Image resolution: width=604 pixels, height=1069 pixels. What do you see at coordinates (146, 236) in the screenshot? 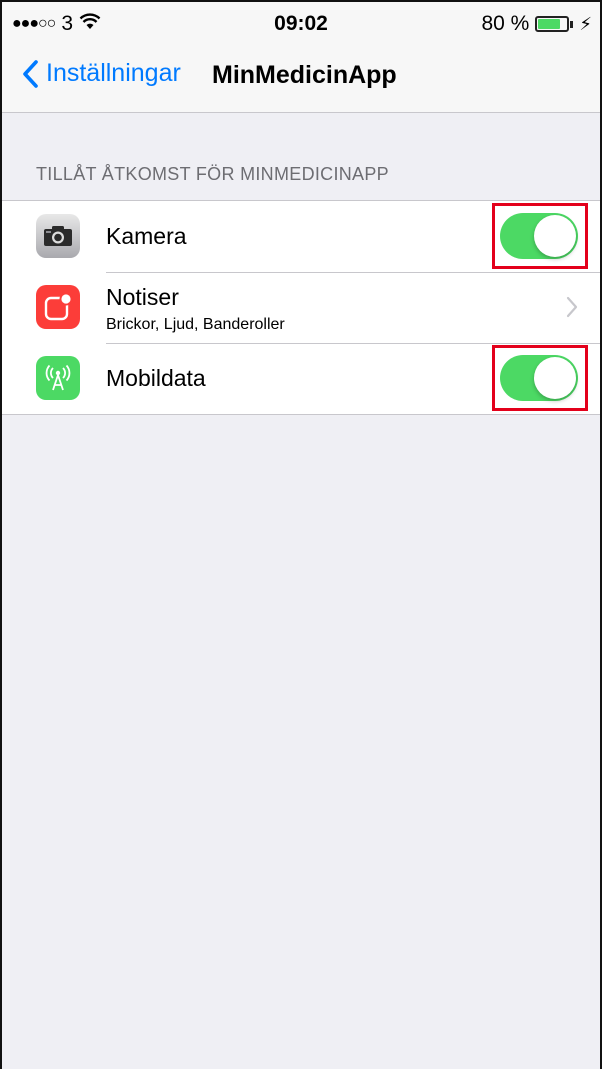
I see `camera-label: Kamera` at bounding box center [146, 236].